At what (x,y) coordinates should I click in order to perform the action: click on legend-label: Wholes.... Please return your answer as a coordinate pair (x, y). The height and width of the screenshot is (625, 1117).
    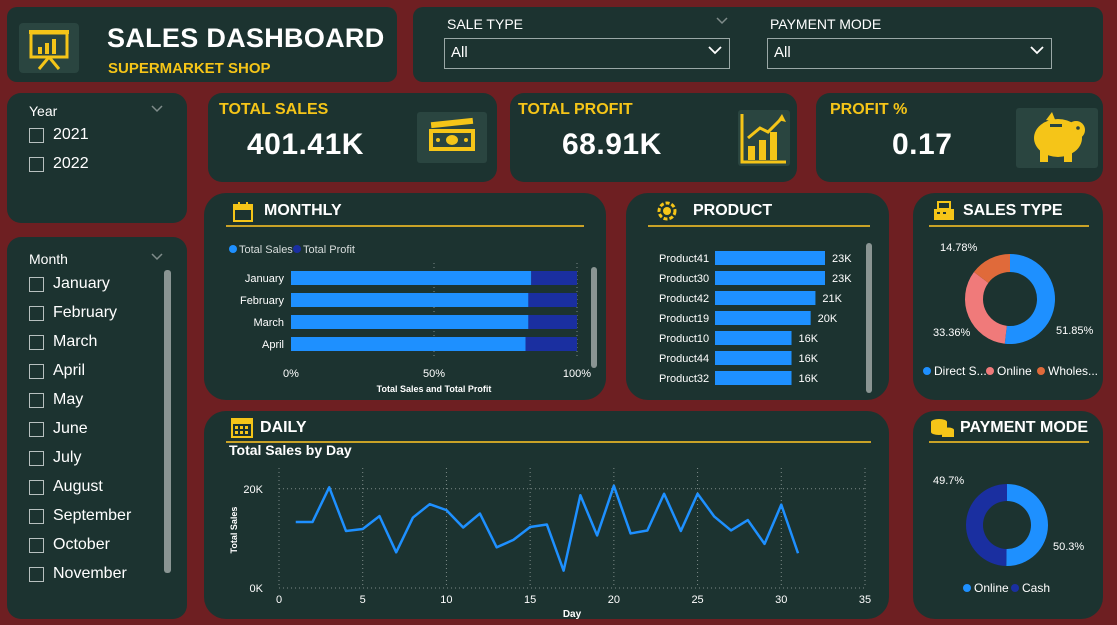
    Looking at the image, I should click on (1073, 371).